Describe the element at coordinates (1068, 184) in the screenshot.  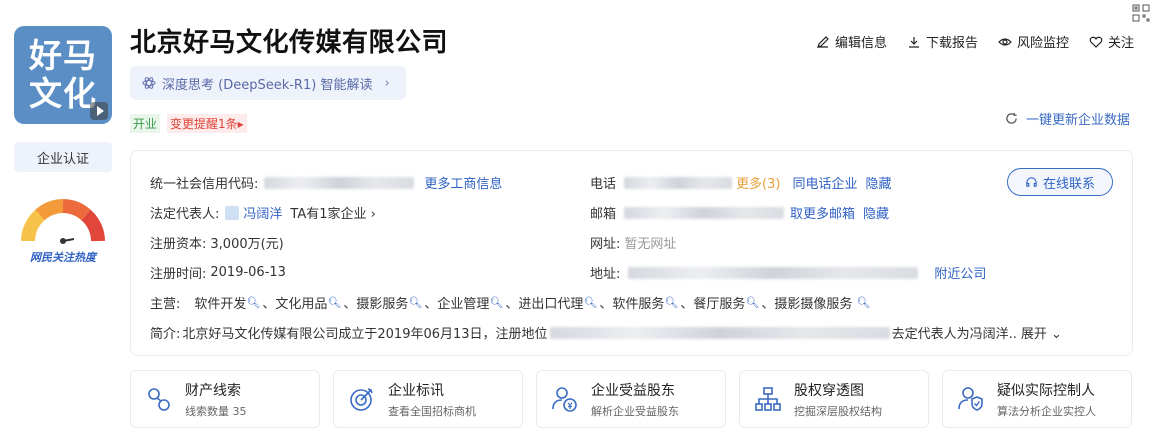
I see `online-contact-label: 在线联系` at that location.